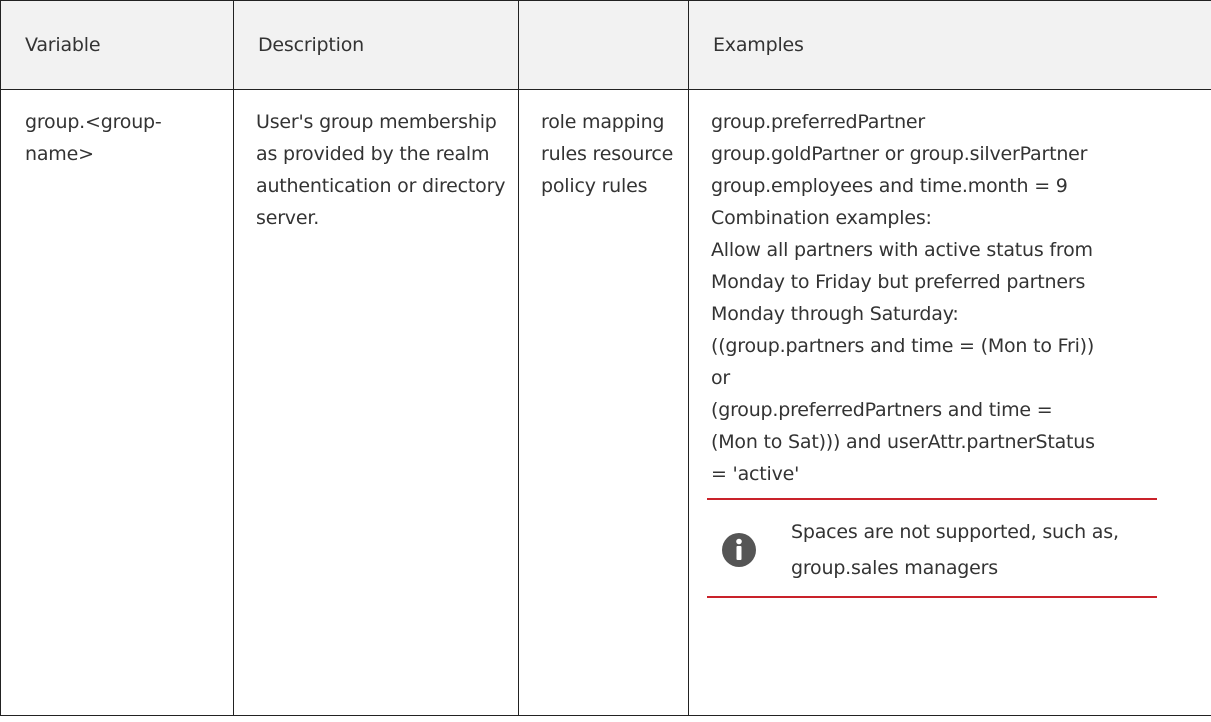  Describe the element at coordinates (821, 218) in the screenshot. I see `example-line: Combination examples:` at that location.